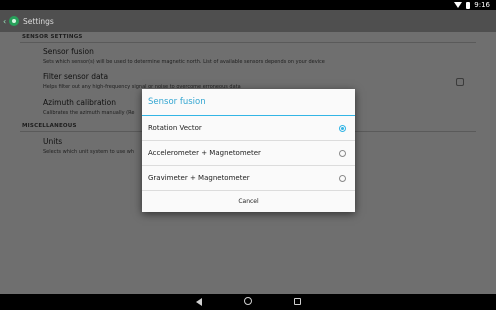 The height and width of the screenshot is (310, 496). Describe the element at coordinates (248, 42) in the screenshot. I see `section-divider` at that location.